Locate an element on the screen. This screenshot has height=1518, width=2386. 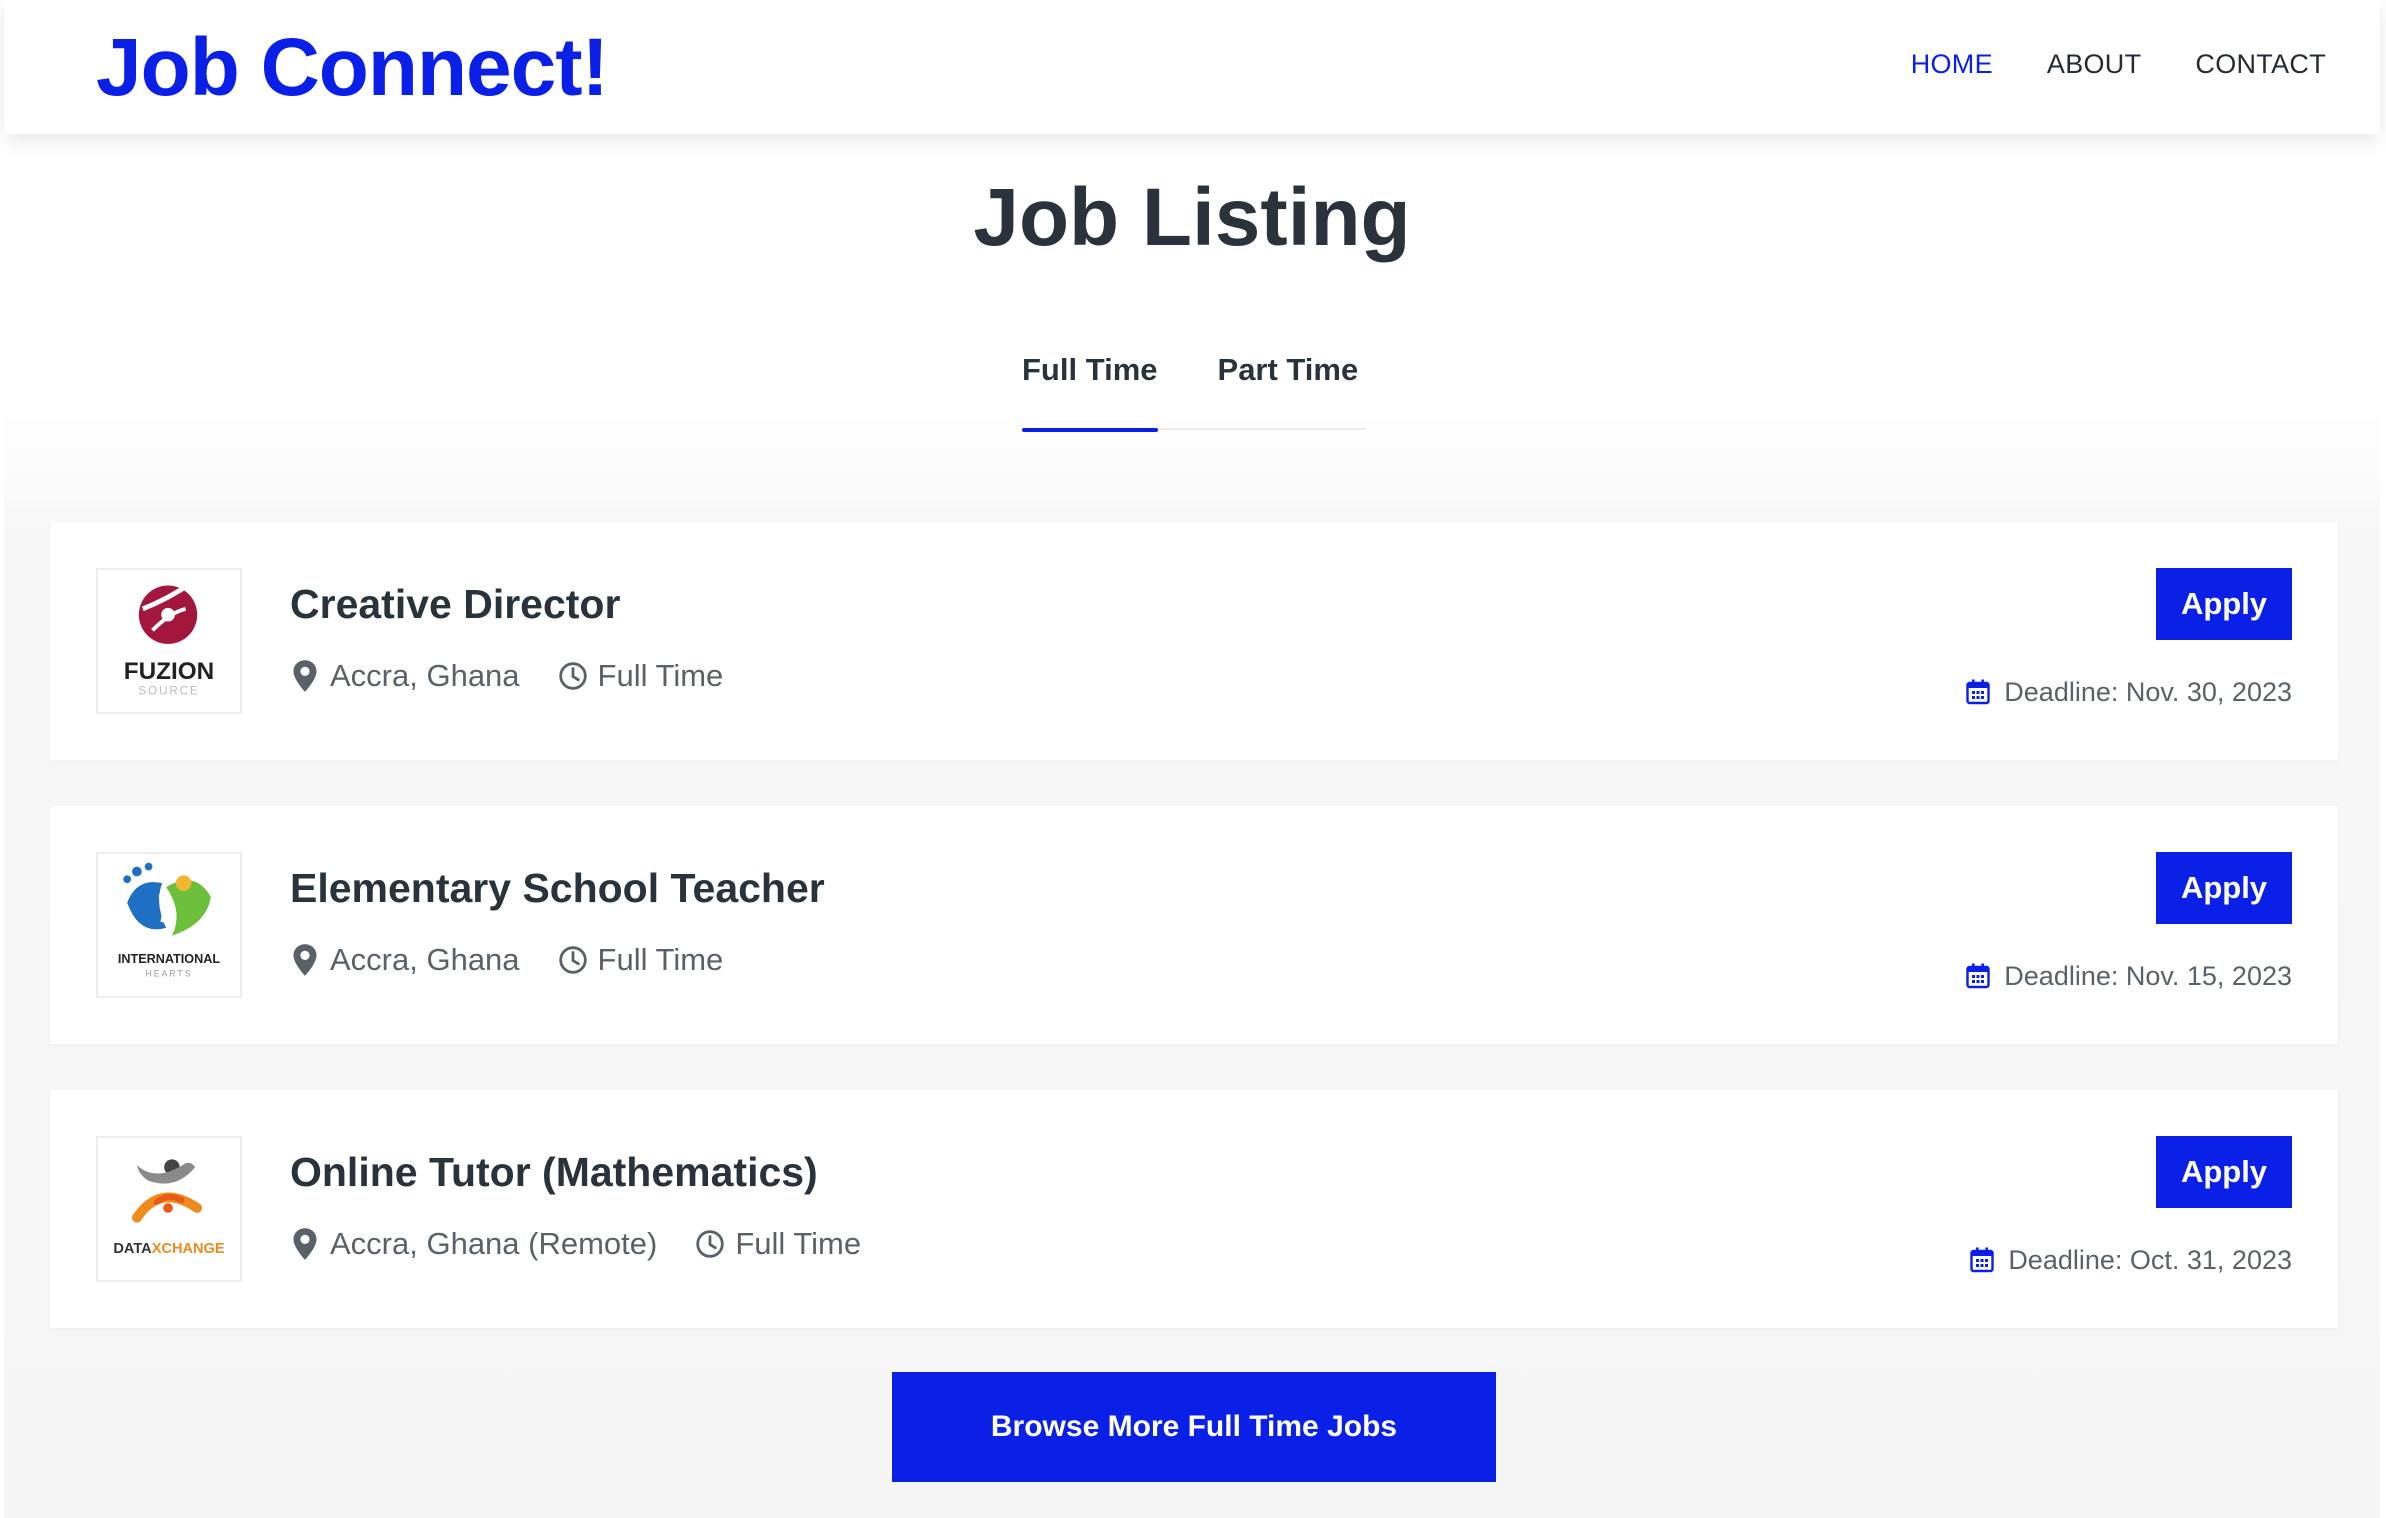
logo-name: INTERNATIONAL is located at coordinates (169, 959).